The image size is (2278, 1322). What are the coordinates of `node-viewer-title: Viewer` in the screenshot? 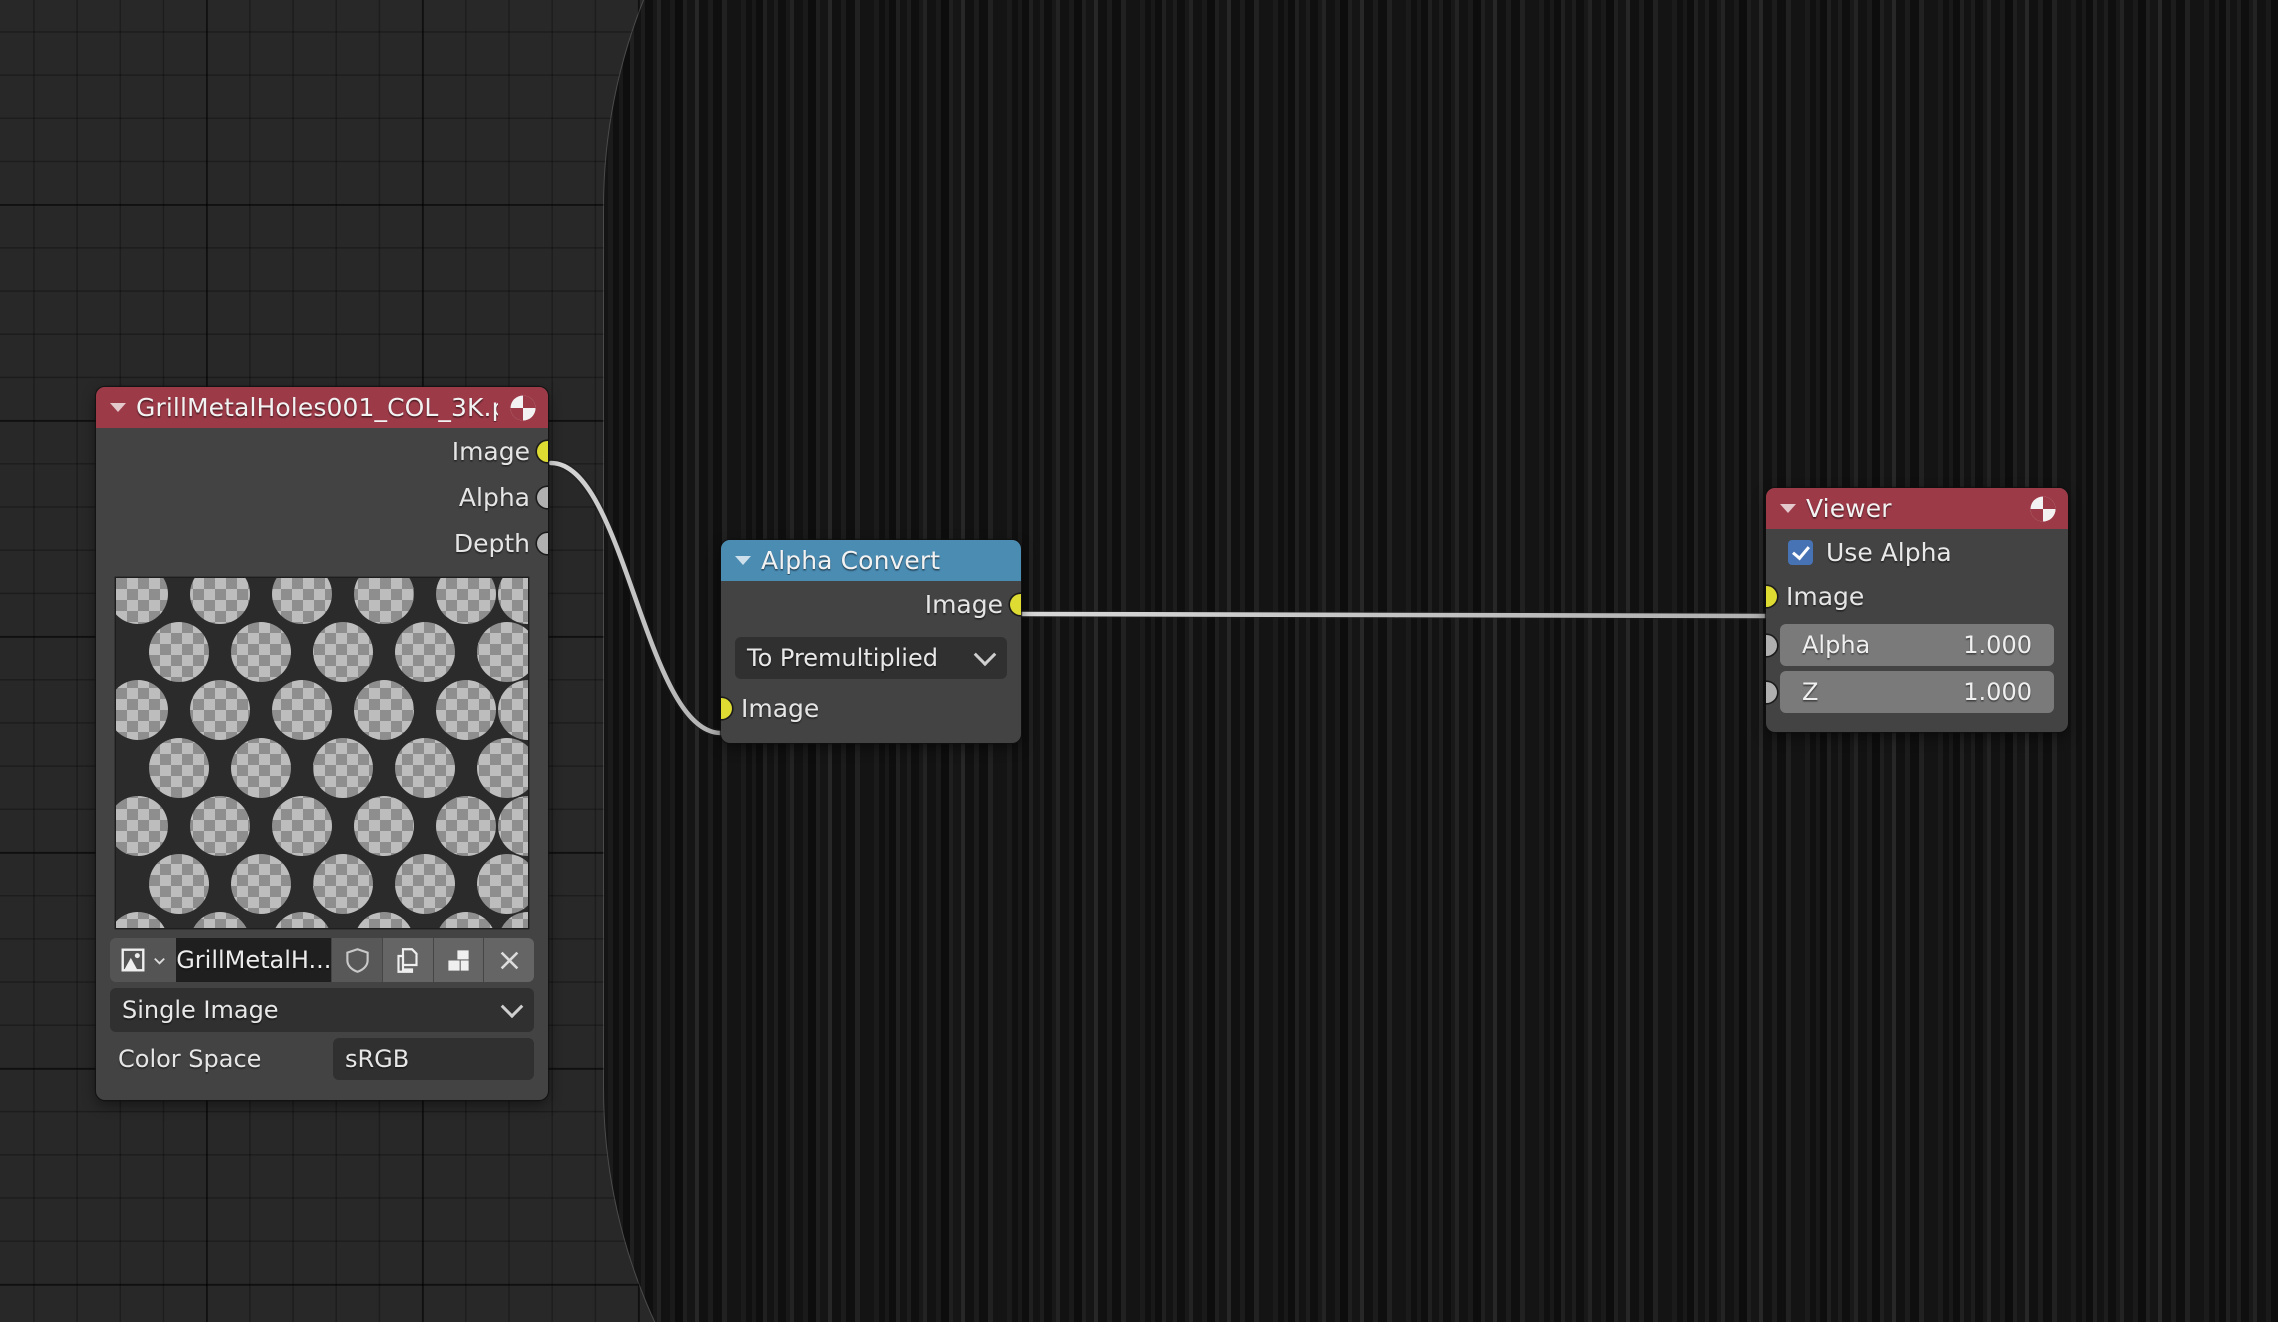 It's located at (1849, 508).